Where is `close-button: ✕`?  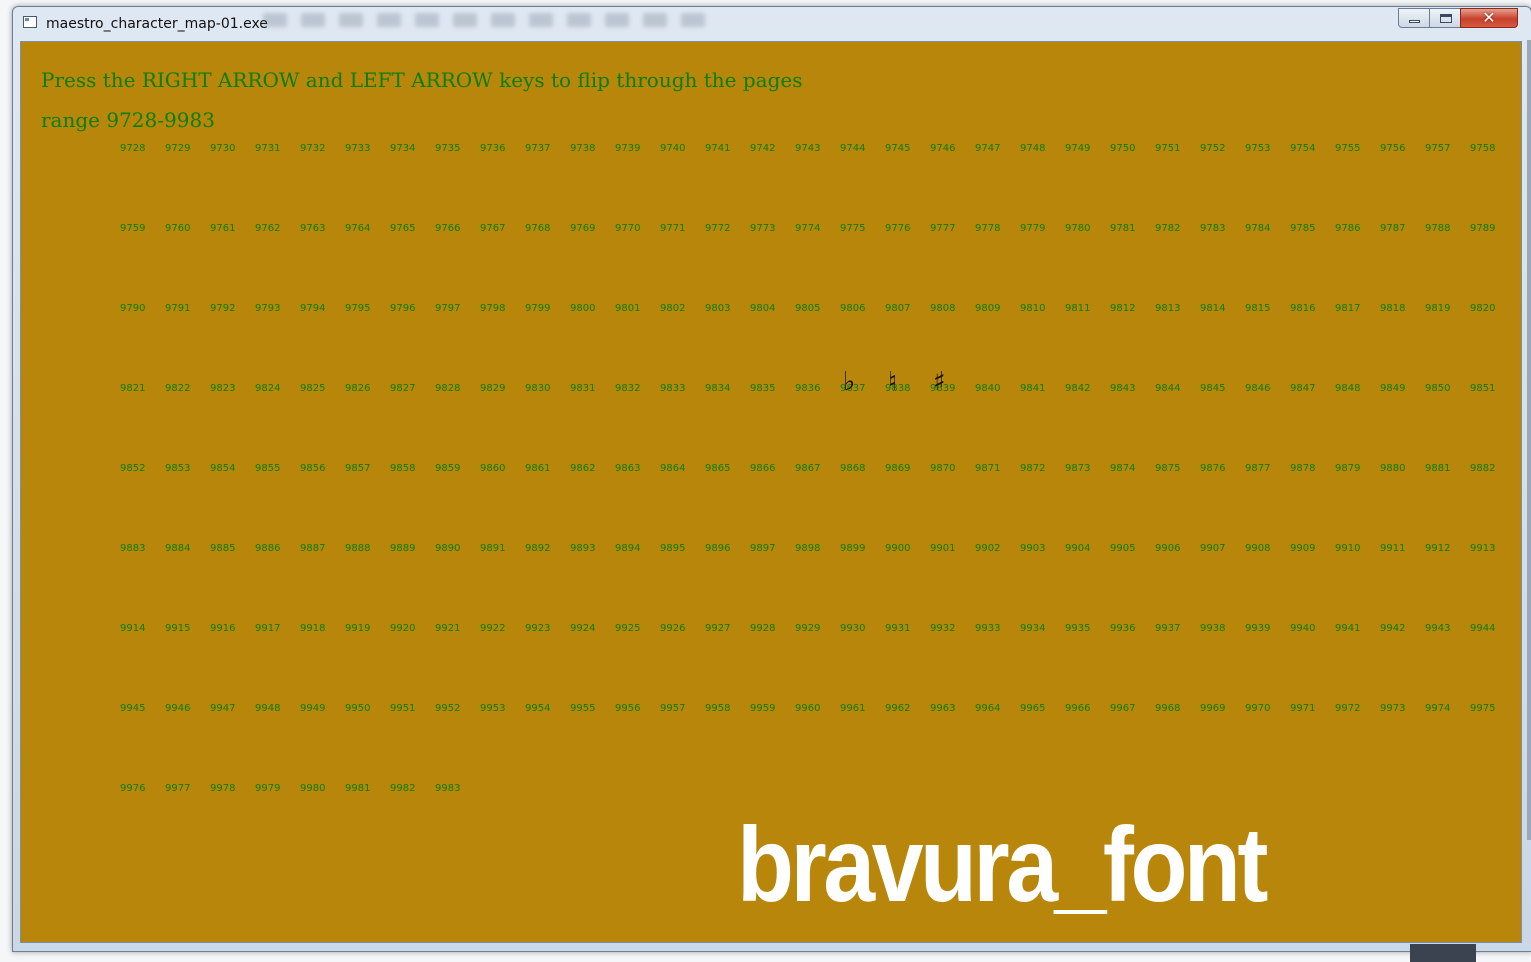
close-button: ✕ is located at coordinates (1489, 18).